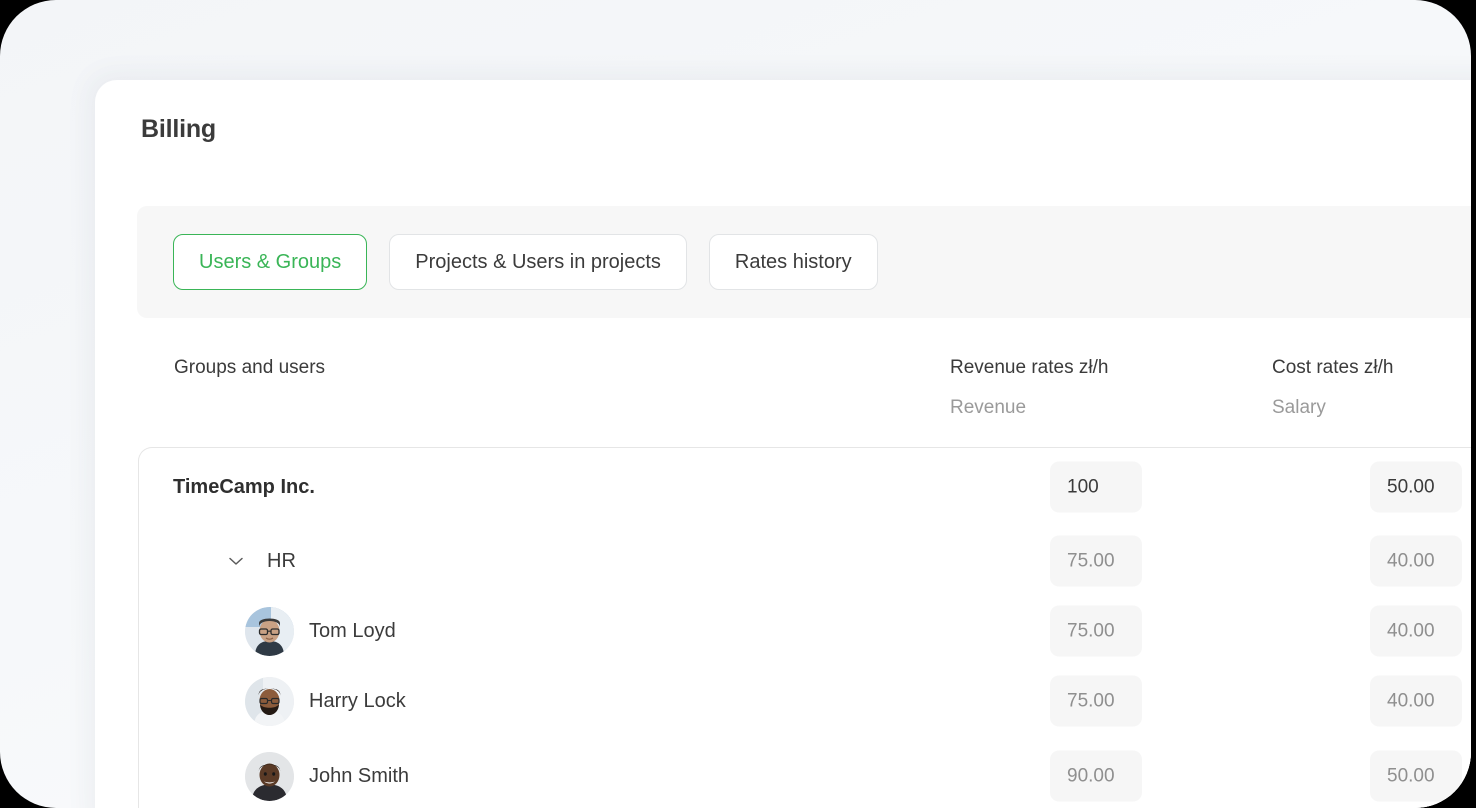  I want to click on row-name: Harry Lock, so click(357, 700).